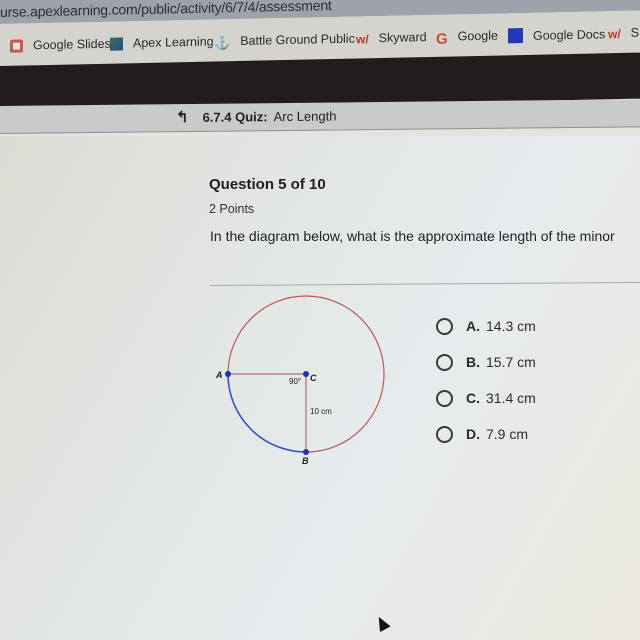 Image resolution: width=640 pixels, height=640 pixels. I want to click on choice-d: D. 7.9 cm, so click(486, 434).